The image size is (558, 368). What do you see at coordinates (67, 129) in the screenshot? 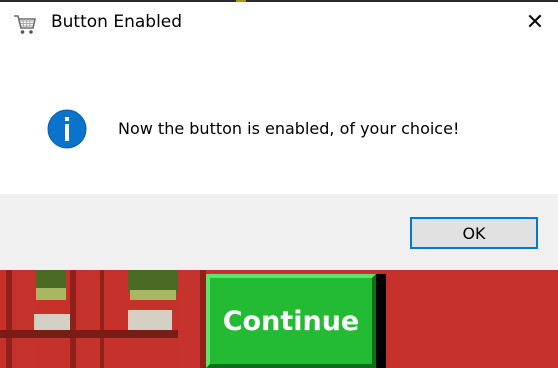
I see `info-icon` at bounding box center [67, 129].